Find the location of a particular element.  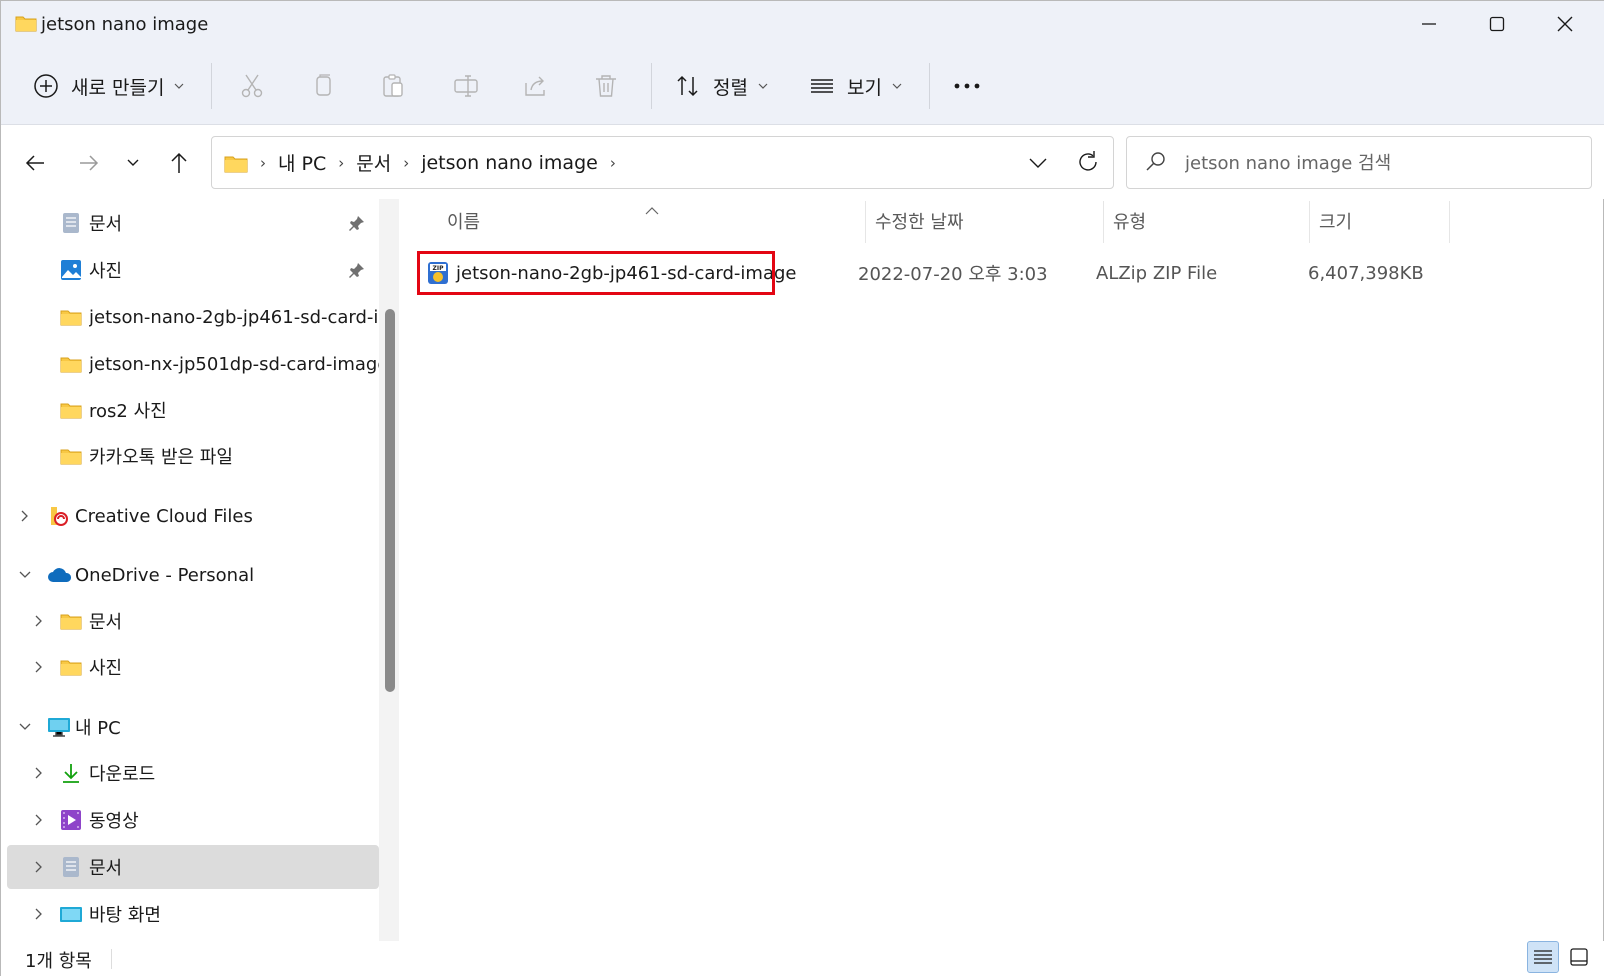

rename-icon is located at coordinates (466, 86).